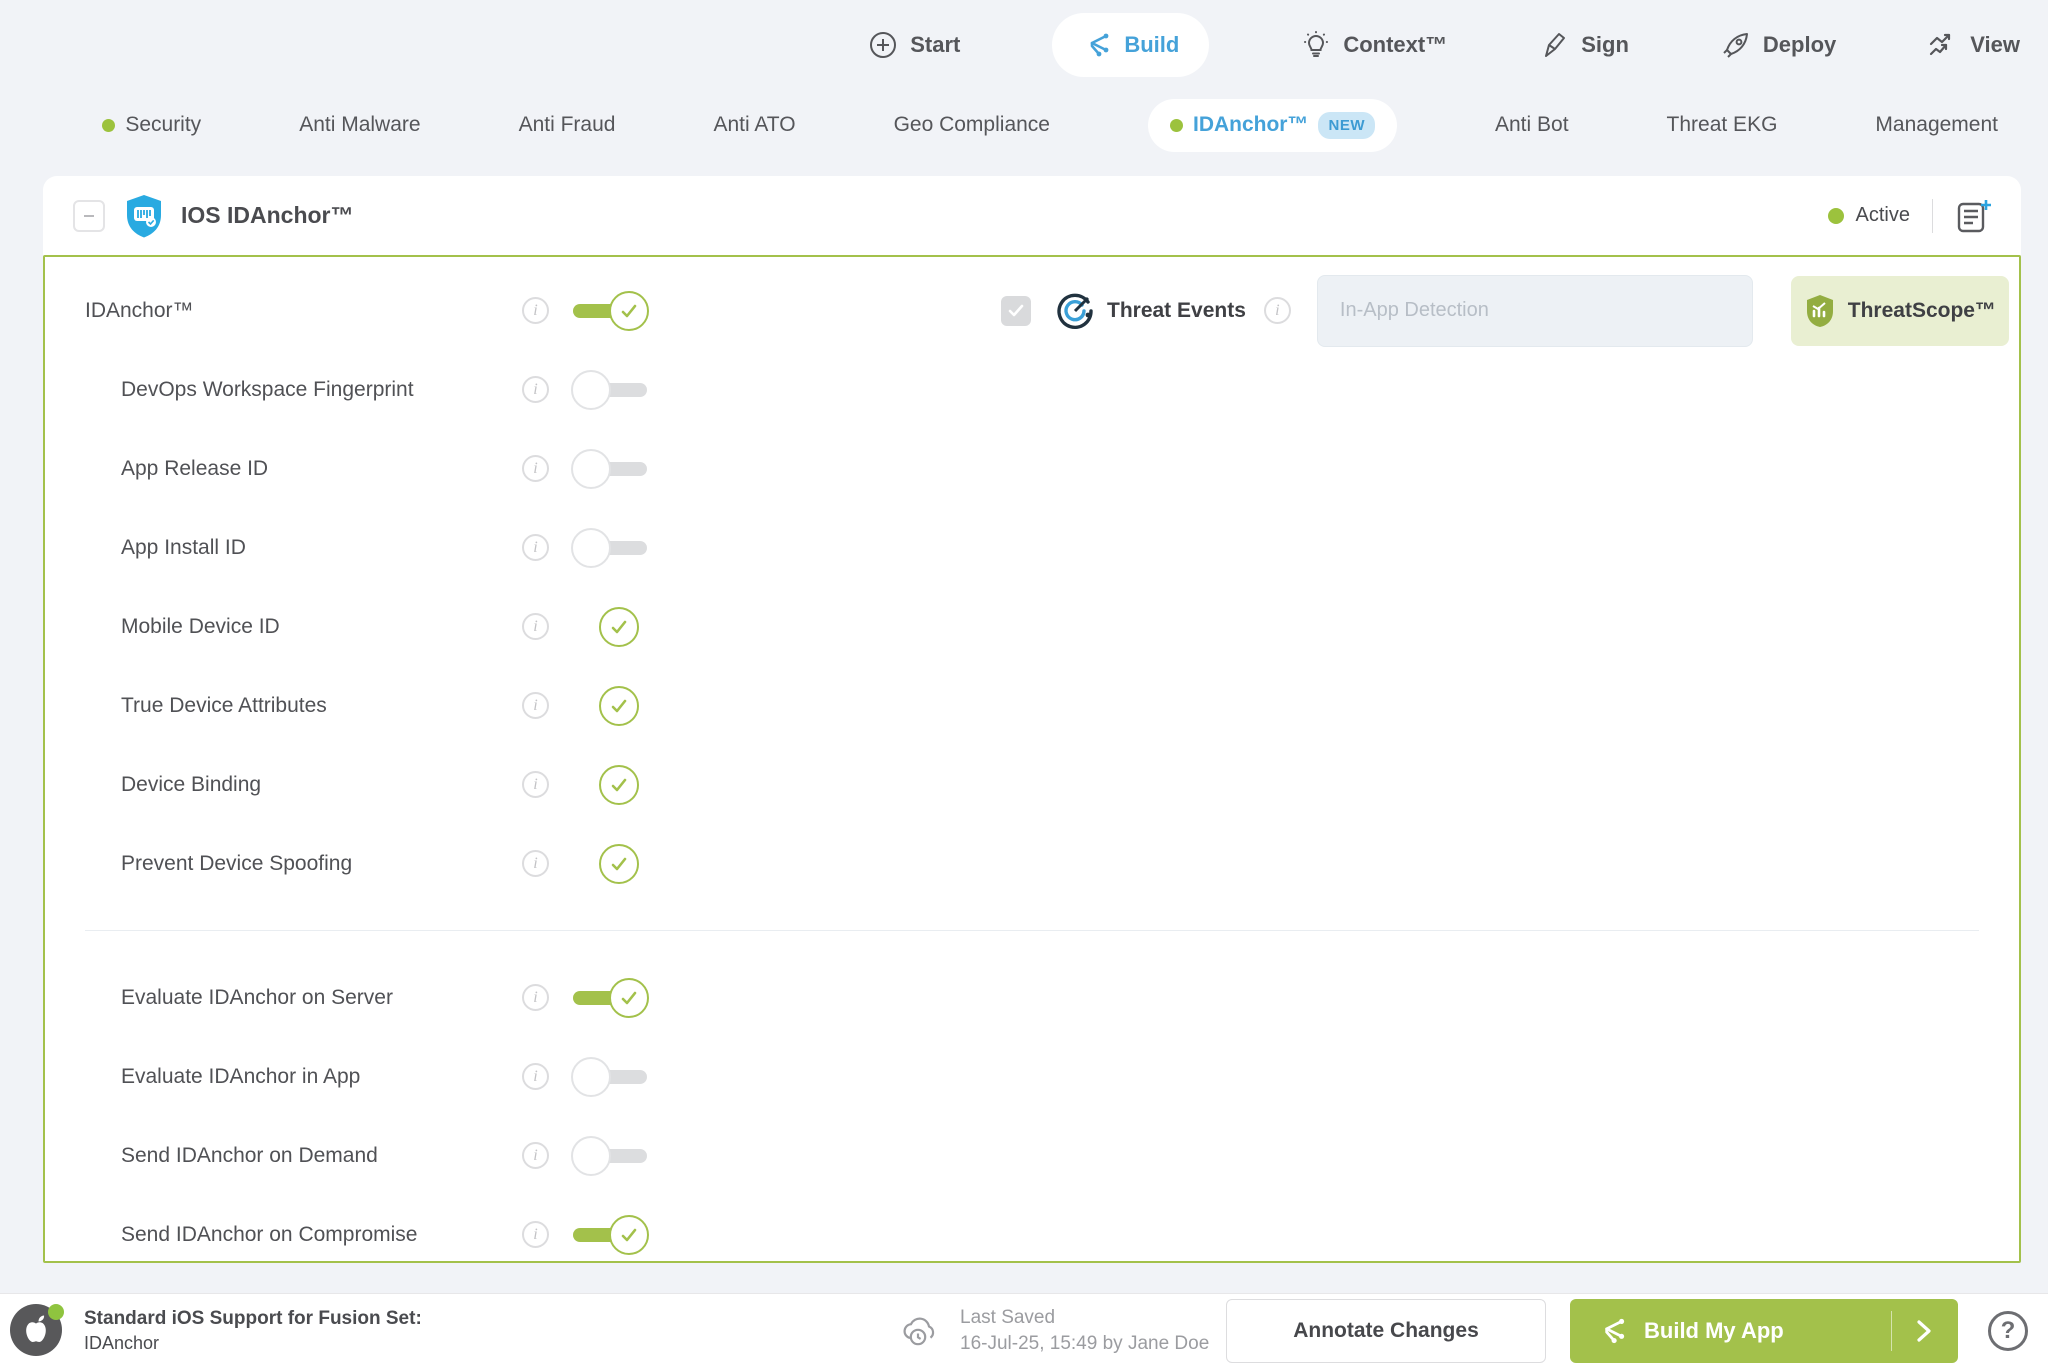 The image size is (2048, 1367). What do you see at coordinates (1084, 1330) in the screenshot?
I see `last-saved-text: Last Saved 16-Jul-25, 15:49 by Jane Doe` at bounding box center [1084, 1330].